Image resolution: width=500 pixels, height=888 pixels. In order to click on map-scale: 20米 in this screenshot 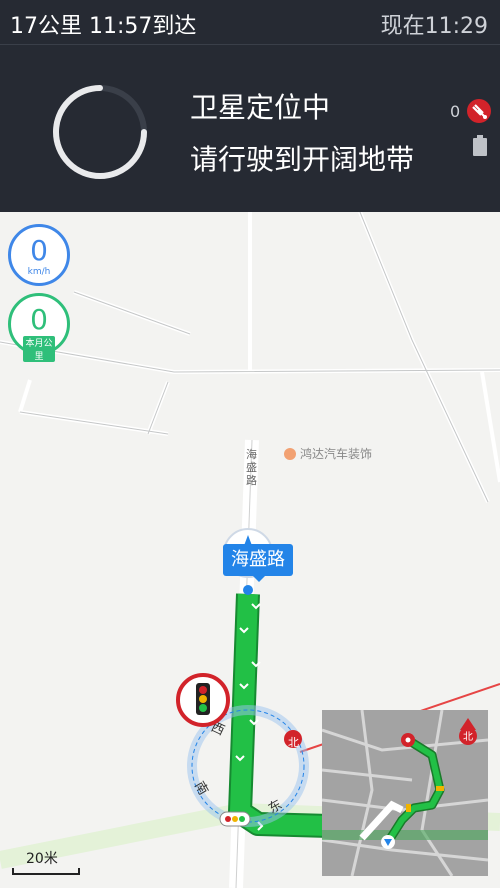, I will do `click(46, 861)`.